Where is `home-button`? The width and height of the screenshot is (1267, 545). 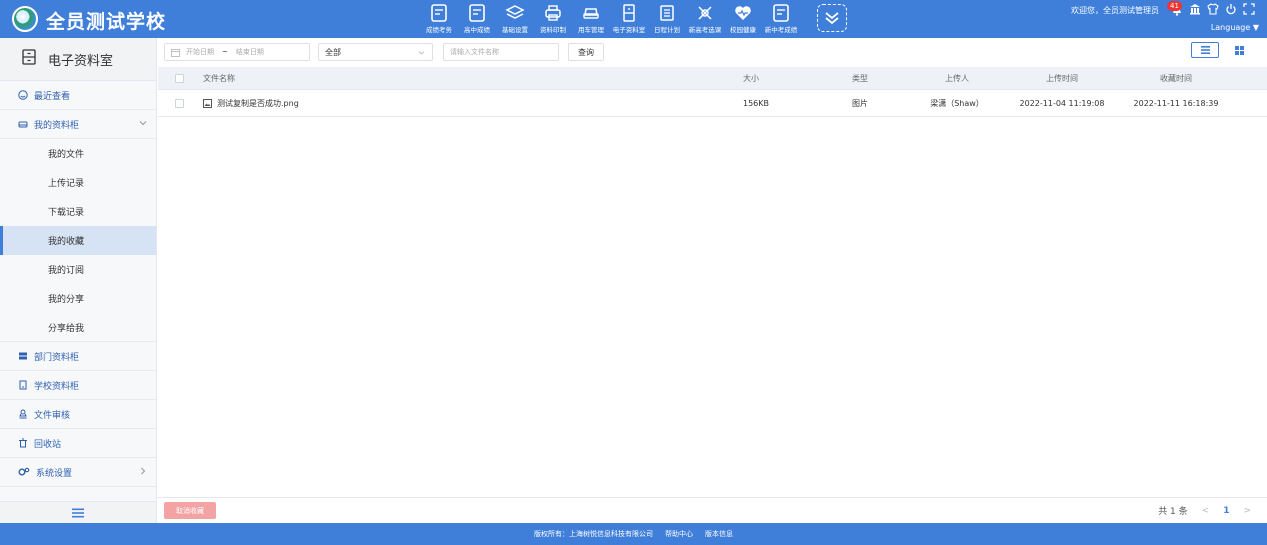
home-button is located at coordinates (1195, 10).